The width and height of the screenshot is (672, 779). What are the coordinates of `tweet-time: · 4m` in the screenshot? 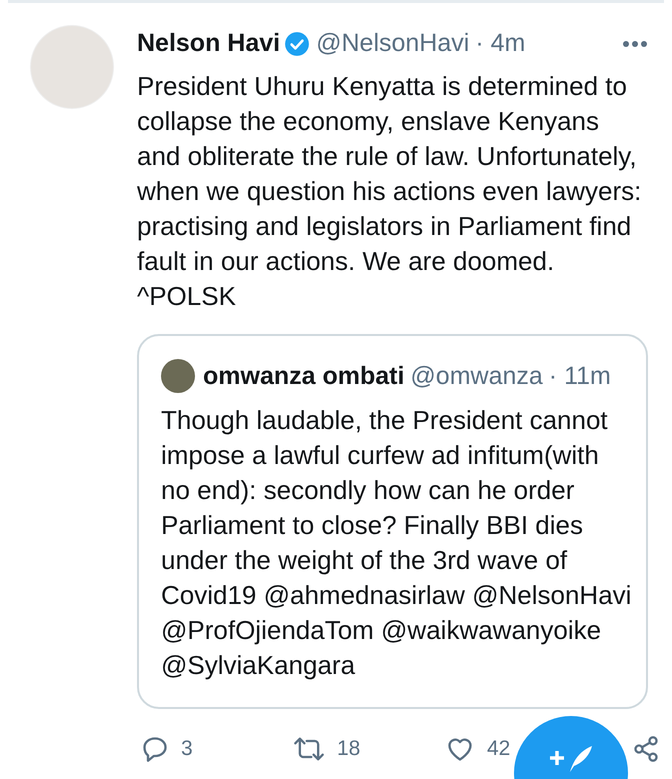 It's located at (500, 43).